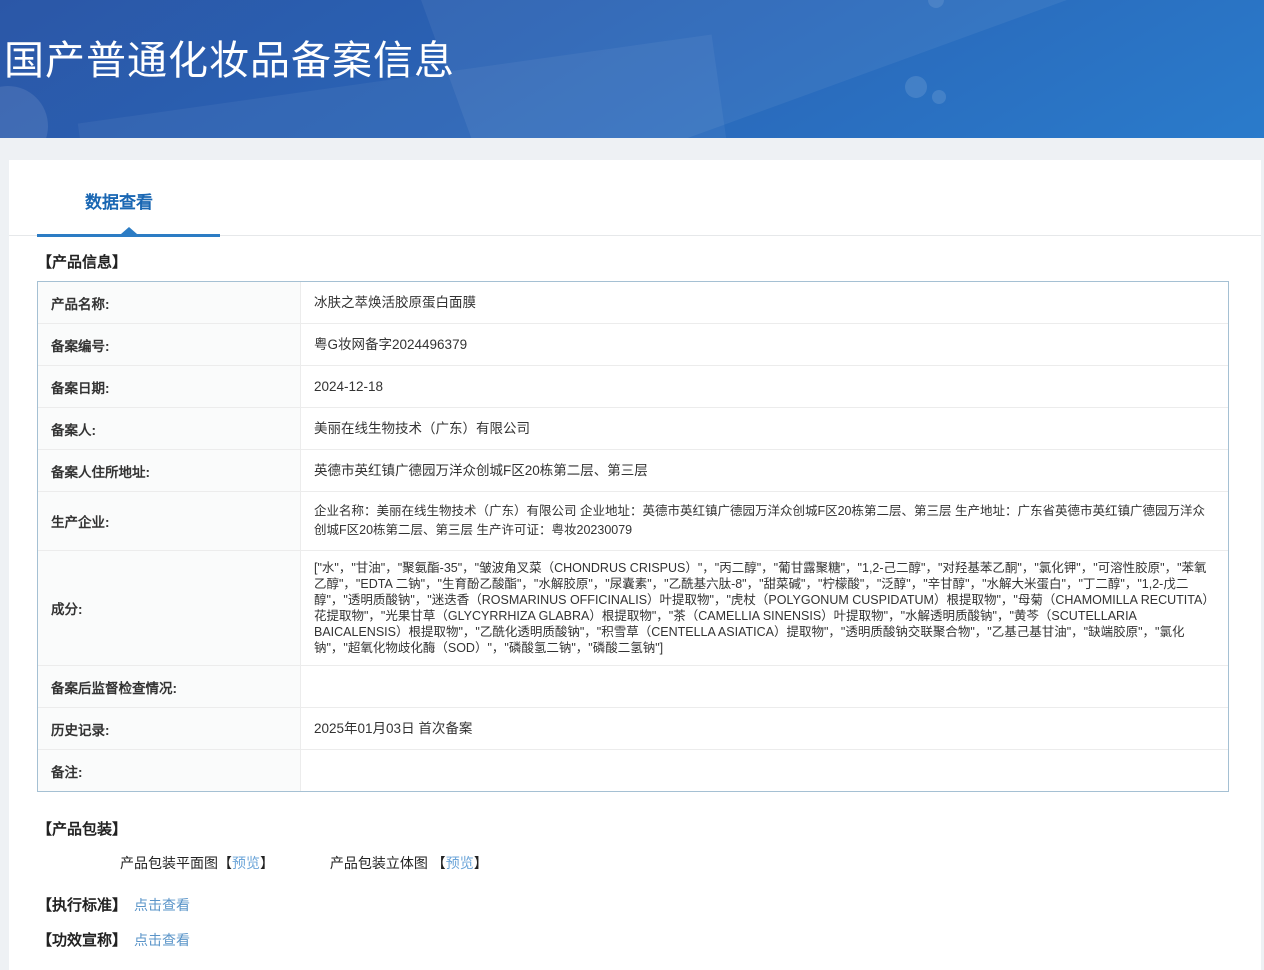  What do you see at coordinates (635, 198) in the screenshot?
I see `tab-bar: 数据查看` at bounding box center [635, 198].